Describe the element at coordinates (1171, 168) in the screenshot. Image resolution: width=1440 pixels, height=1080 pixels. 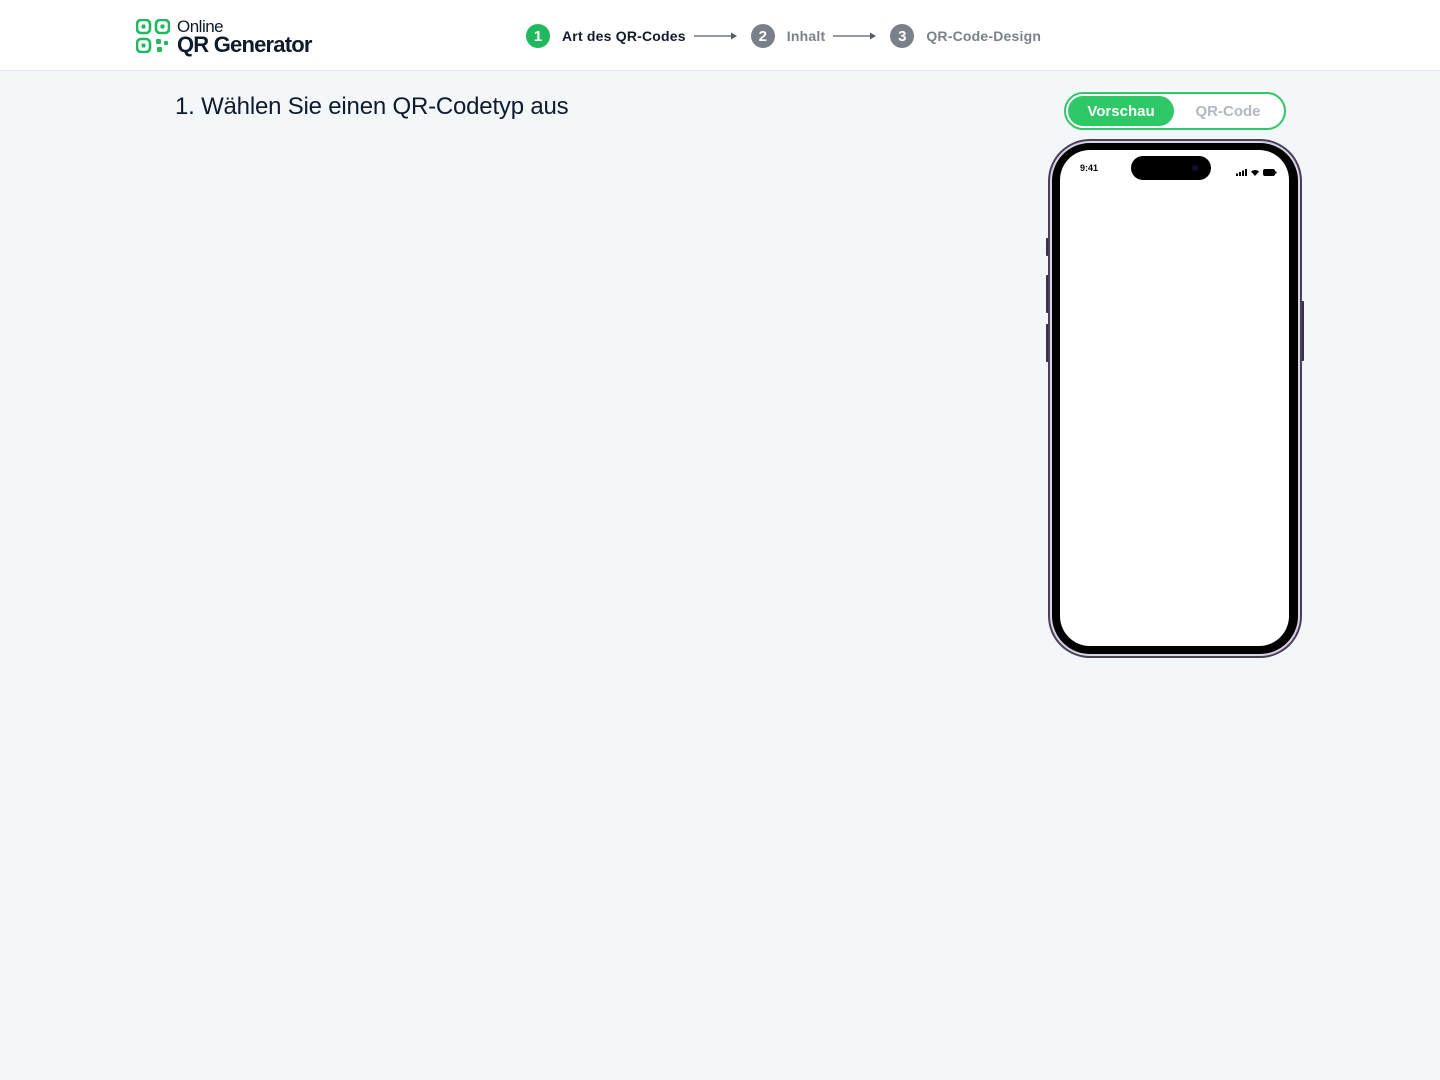
I see `dynamic-island` at that location.